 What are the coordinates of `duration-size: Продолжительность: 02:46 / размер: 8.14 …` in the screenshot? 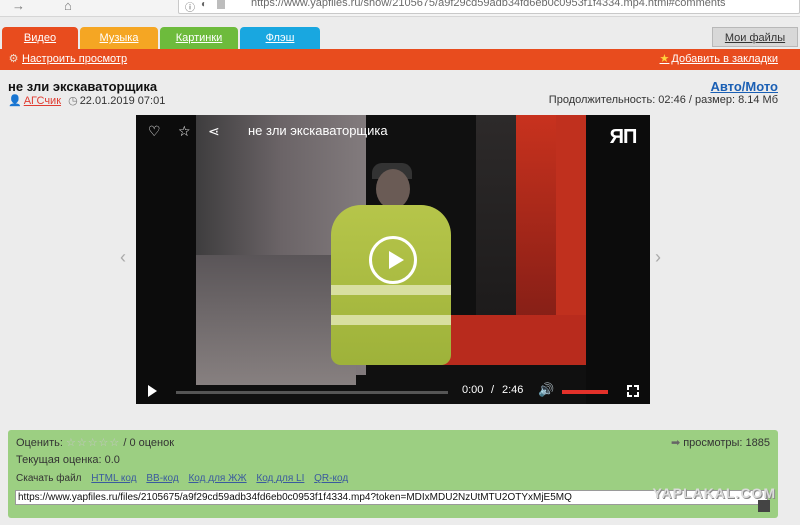 It's located at (663, 100).